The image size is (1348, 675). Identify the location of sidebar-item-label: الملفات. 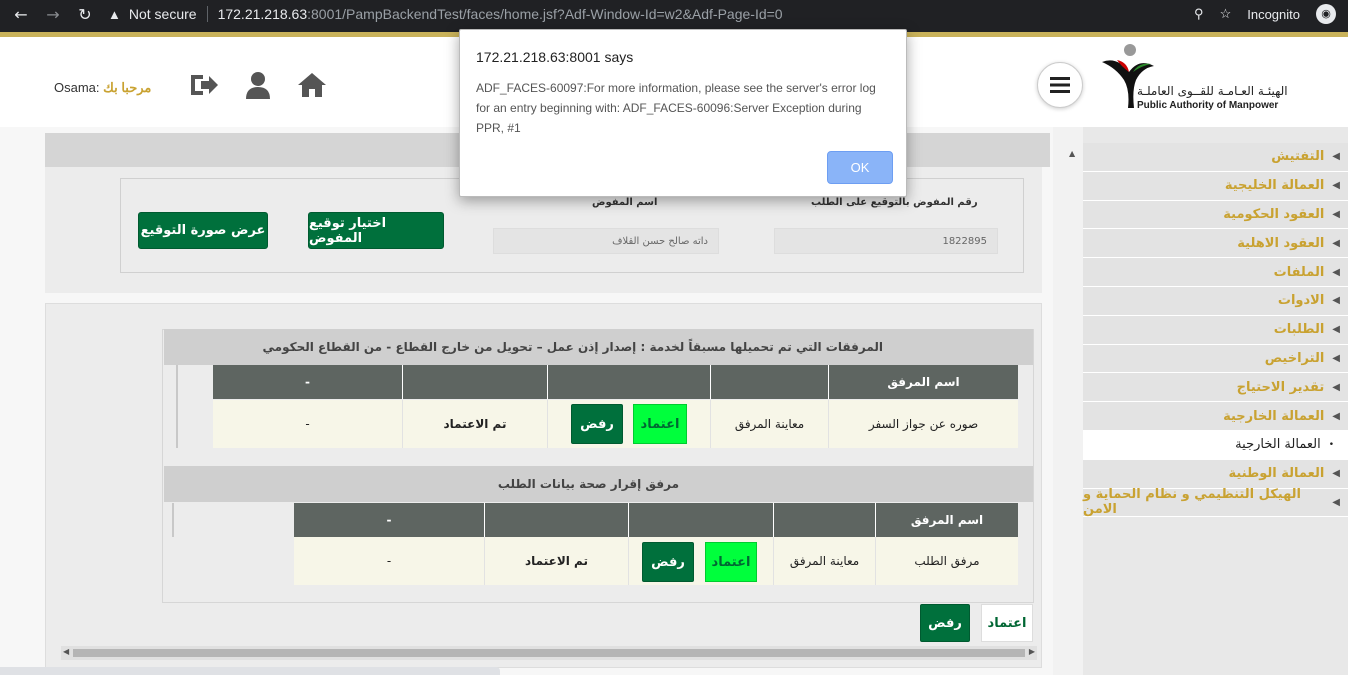
(1299, 272).